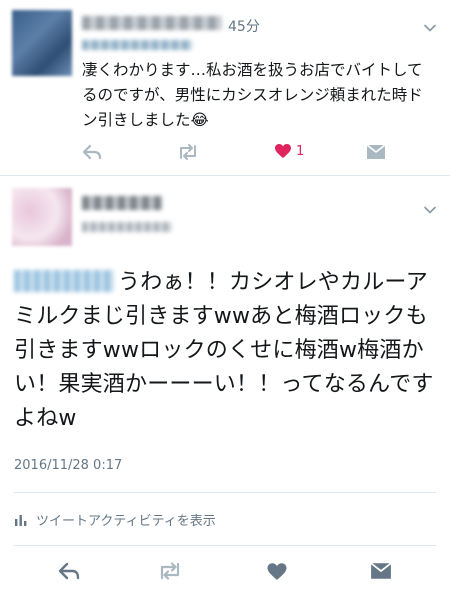 This screenshot has width=450, height=600. What do you see at coordinates (21, 520) in the screenshot?
I see `bar-chart-icon` at bounding box center [21, 520].